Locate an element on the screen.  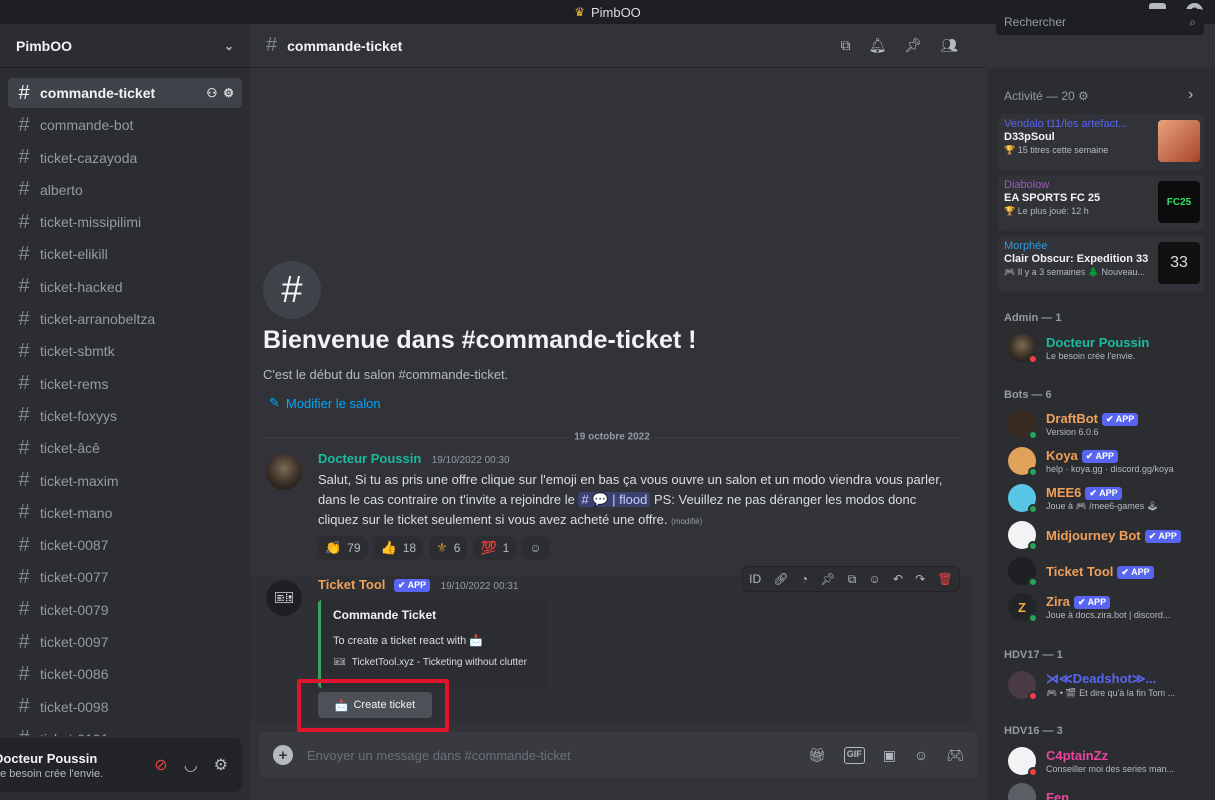
channel-item: # ticket-maxim is located at coordinates (125, 481).